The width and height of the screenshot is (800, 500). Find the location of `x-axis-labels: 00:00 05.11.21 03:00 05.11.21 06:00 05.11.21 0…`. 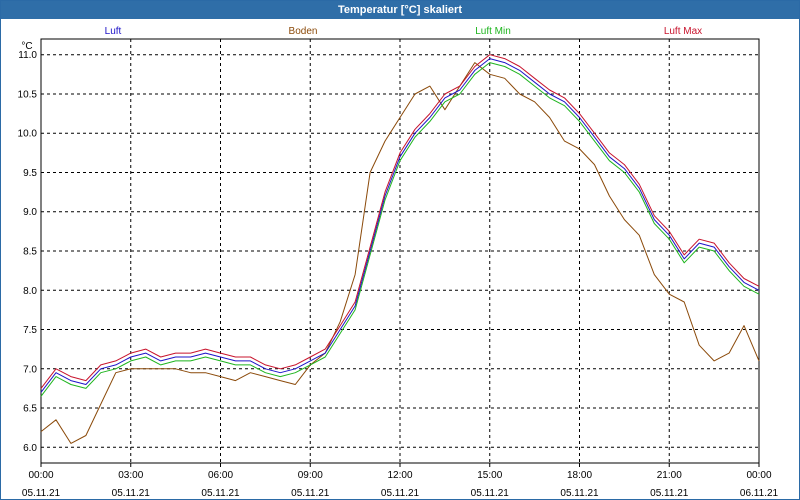

x-axis-labels: 00:00 05.11.21 03:00 05.11.21 06:00 05.11.21 0… is located at coordinates (400, 484).